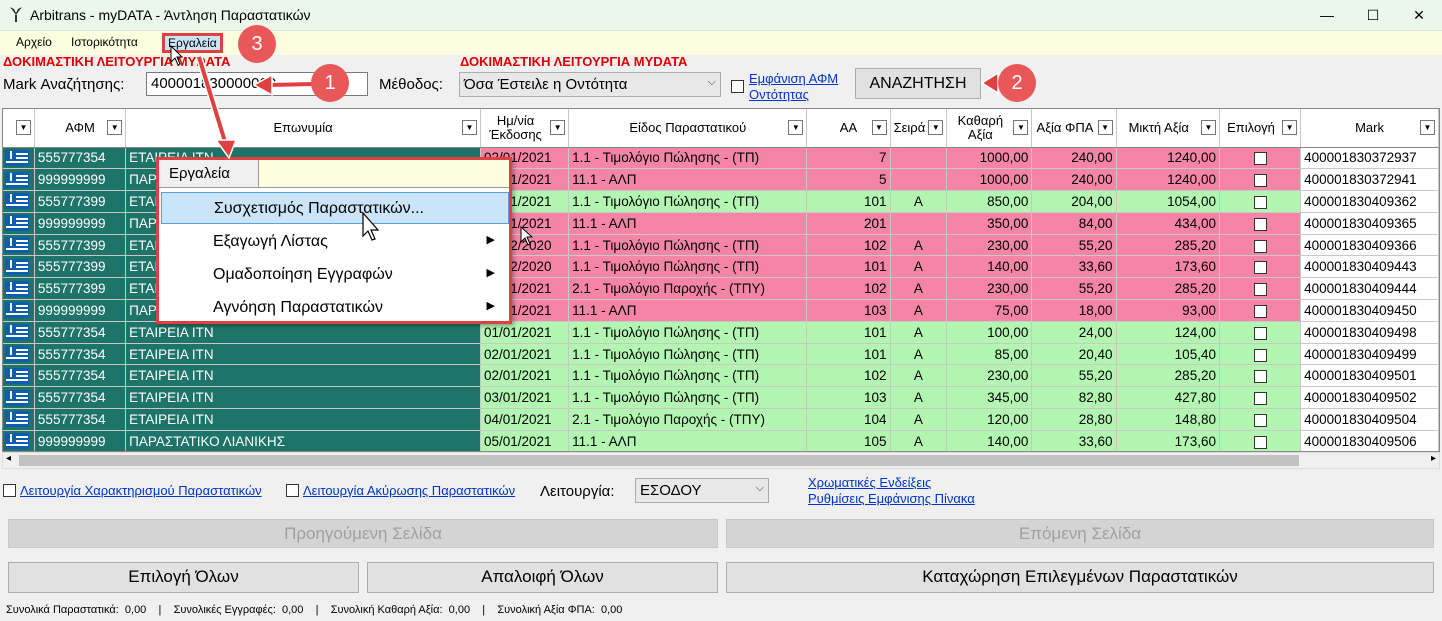  What do you see at coordinates (292, 490) in the screenshot?
I see `cancel-mode-checkbox` at bounding box center [292, 490].